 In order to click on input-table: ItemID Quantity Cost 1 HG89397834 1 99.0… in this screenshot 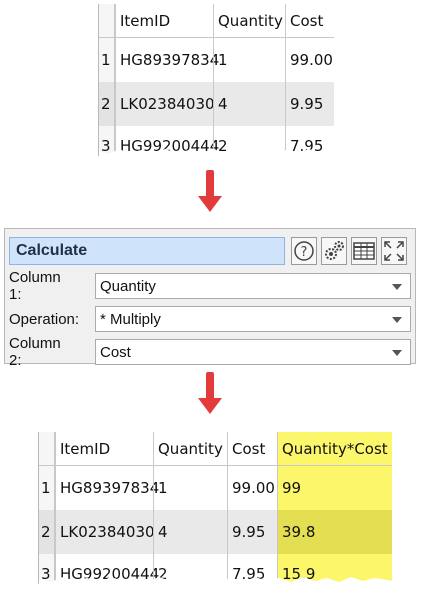, I will do `click(216, 80)`.